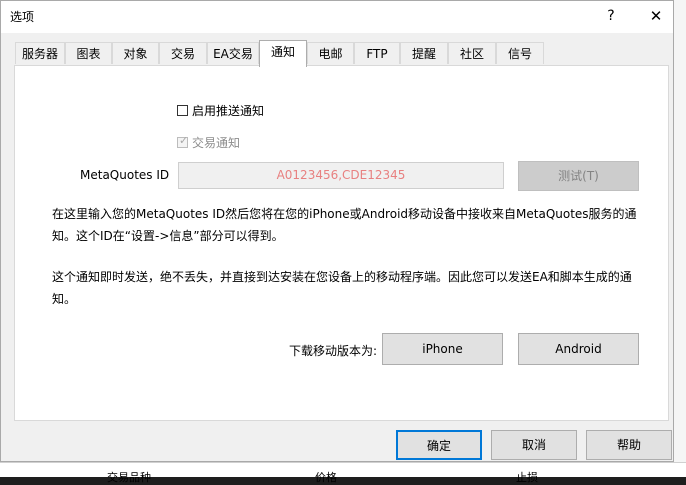  I want to click on background-column-price: 价格, so click(326, 477).